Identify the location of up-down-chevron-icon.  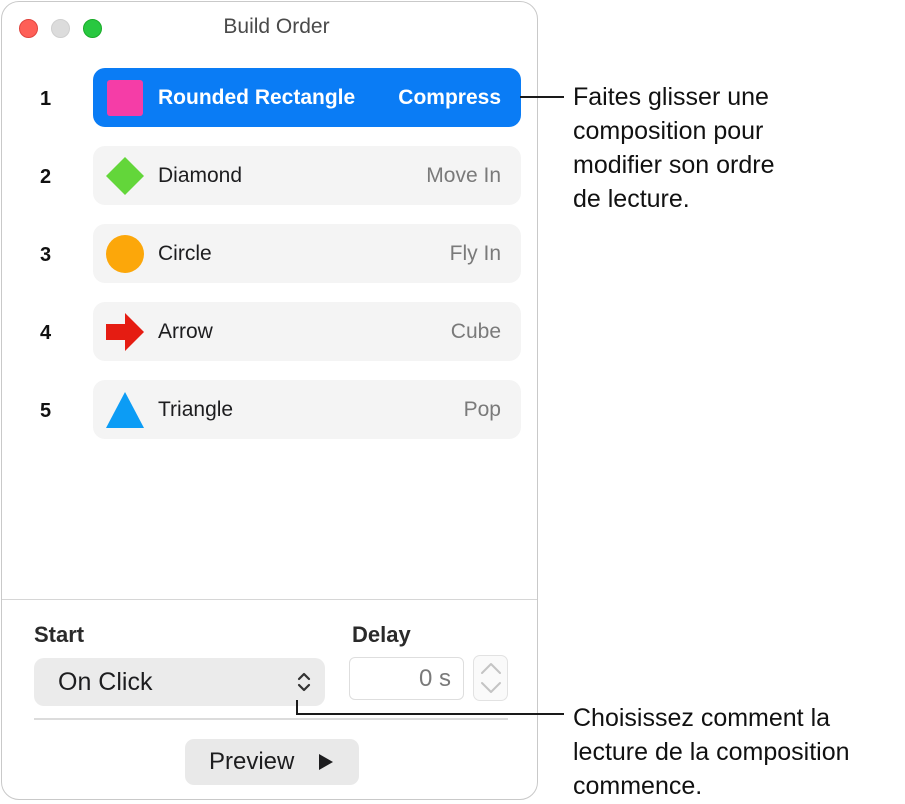
(304, 682).